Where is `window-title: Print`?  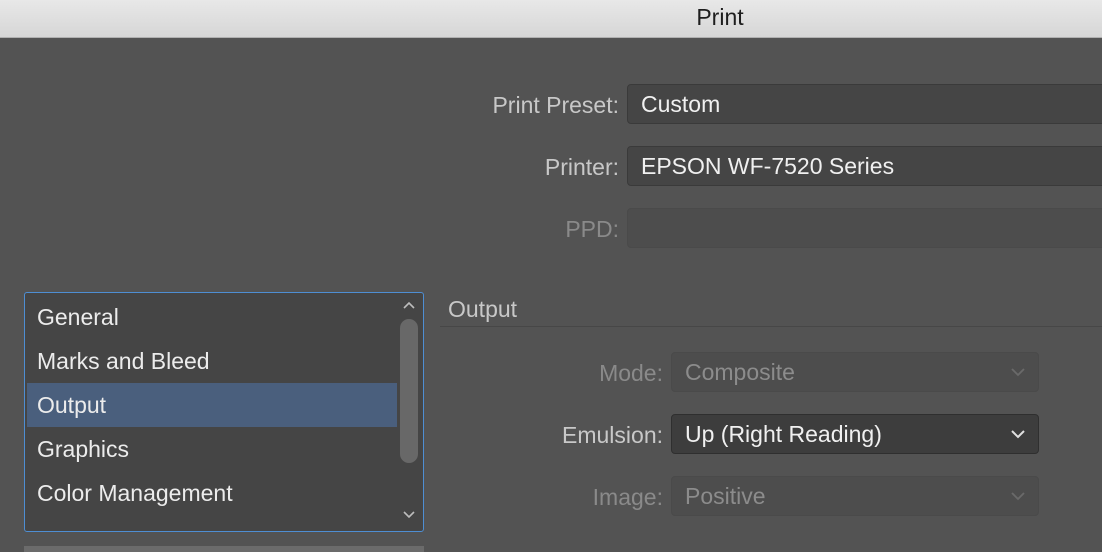 window-title: Print is located at coordinates (720, 17).